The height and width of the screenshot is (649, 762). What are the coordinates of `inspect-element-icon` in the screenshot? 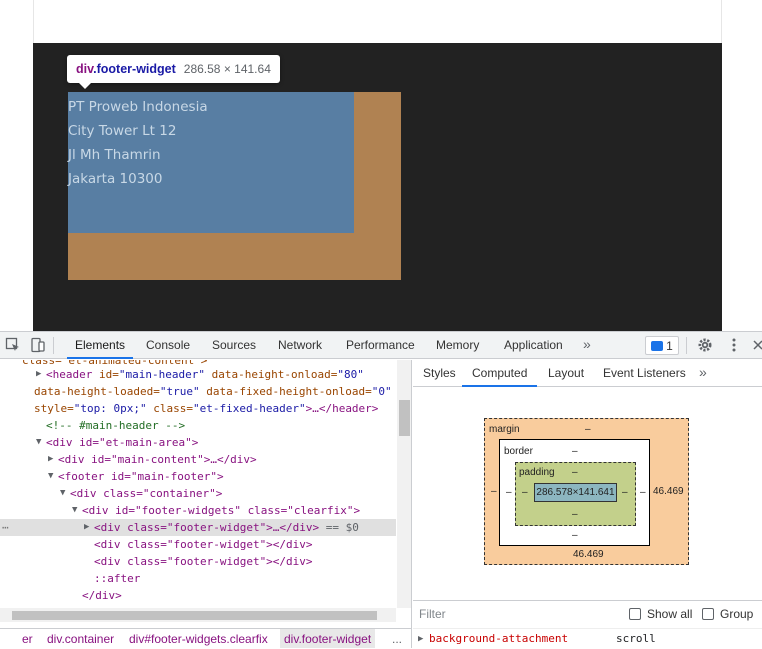 It's located at (13, 345).